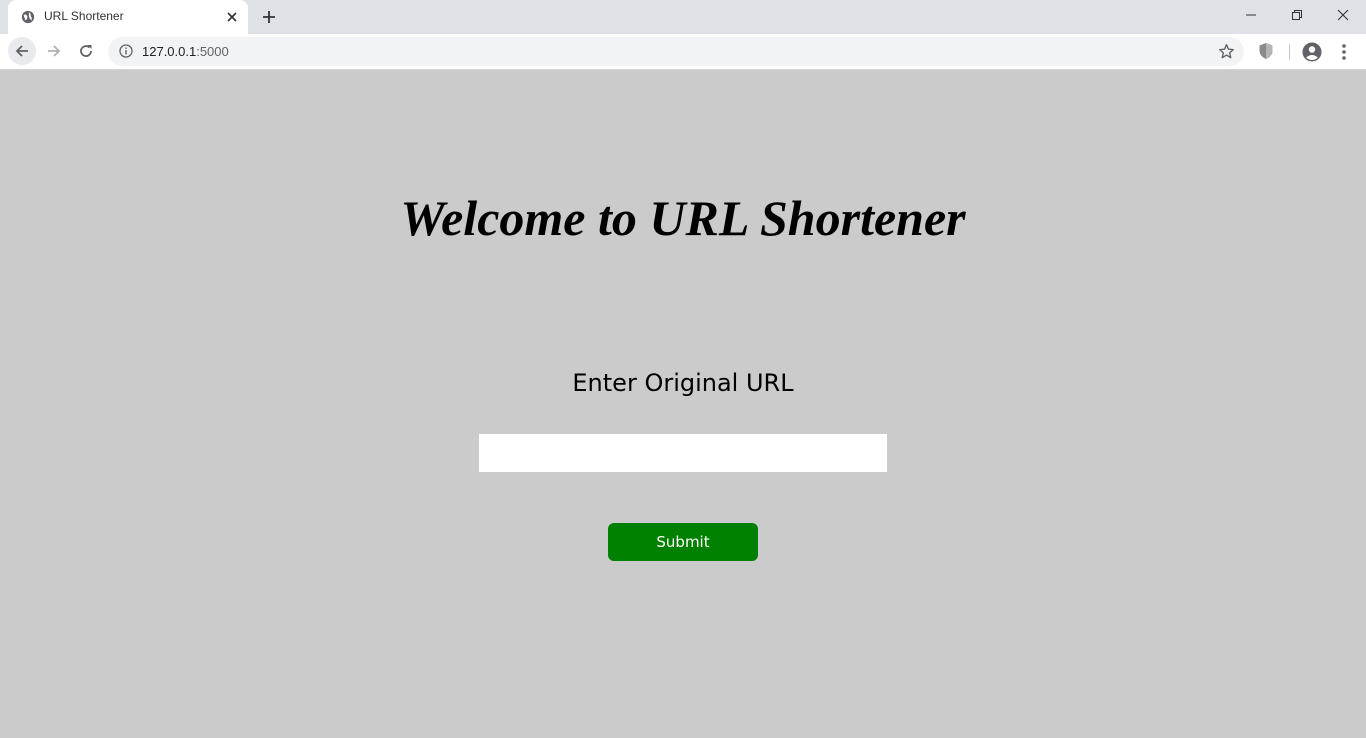 Image resolution: width=1366 pixels, height=738 pixels. I want to click on account-icon, so click(1312, 52).